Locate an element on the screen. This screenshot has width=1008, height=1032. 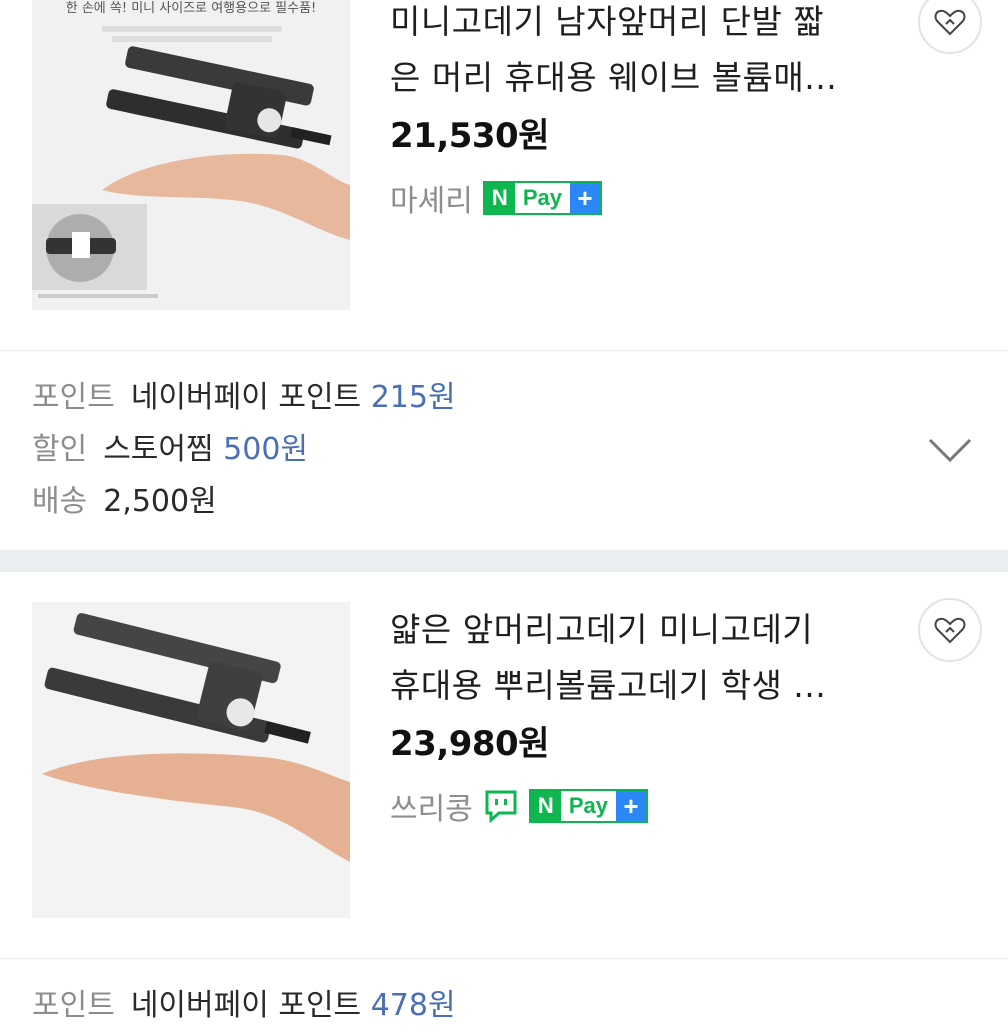
point-row: 포인트 네이버페이 포인트 215원 is located at coordinates (244, 398).